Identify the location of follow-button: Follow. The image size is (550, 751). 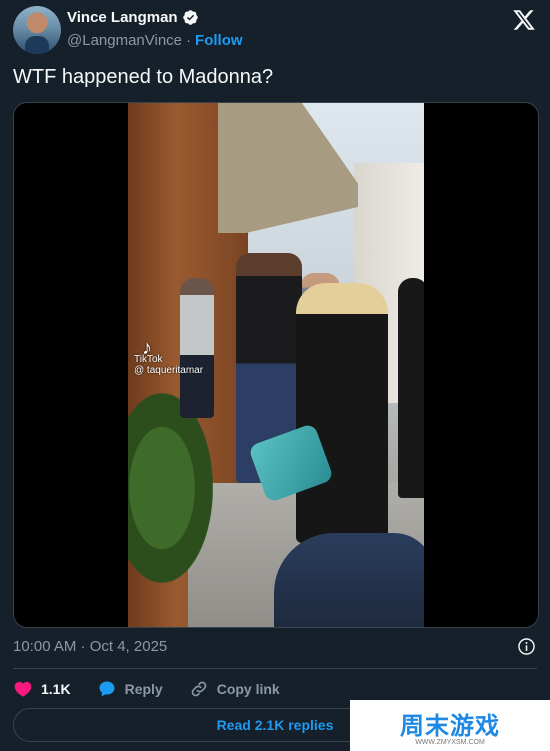
(219, 40).